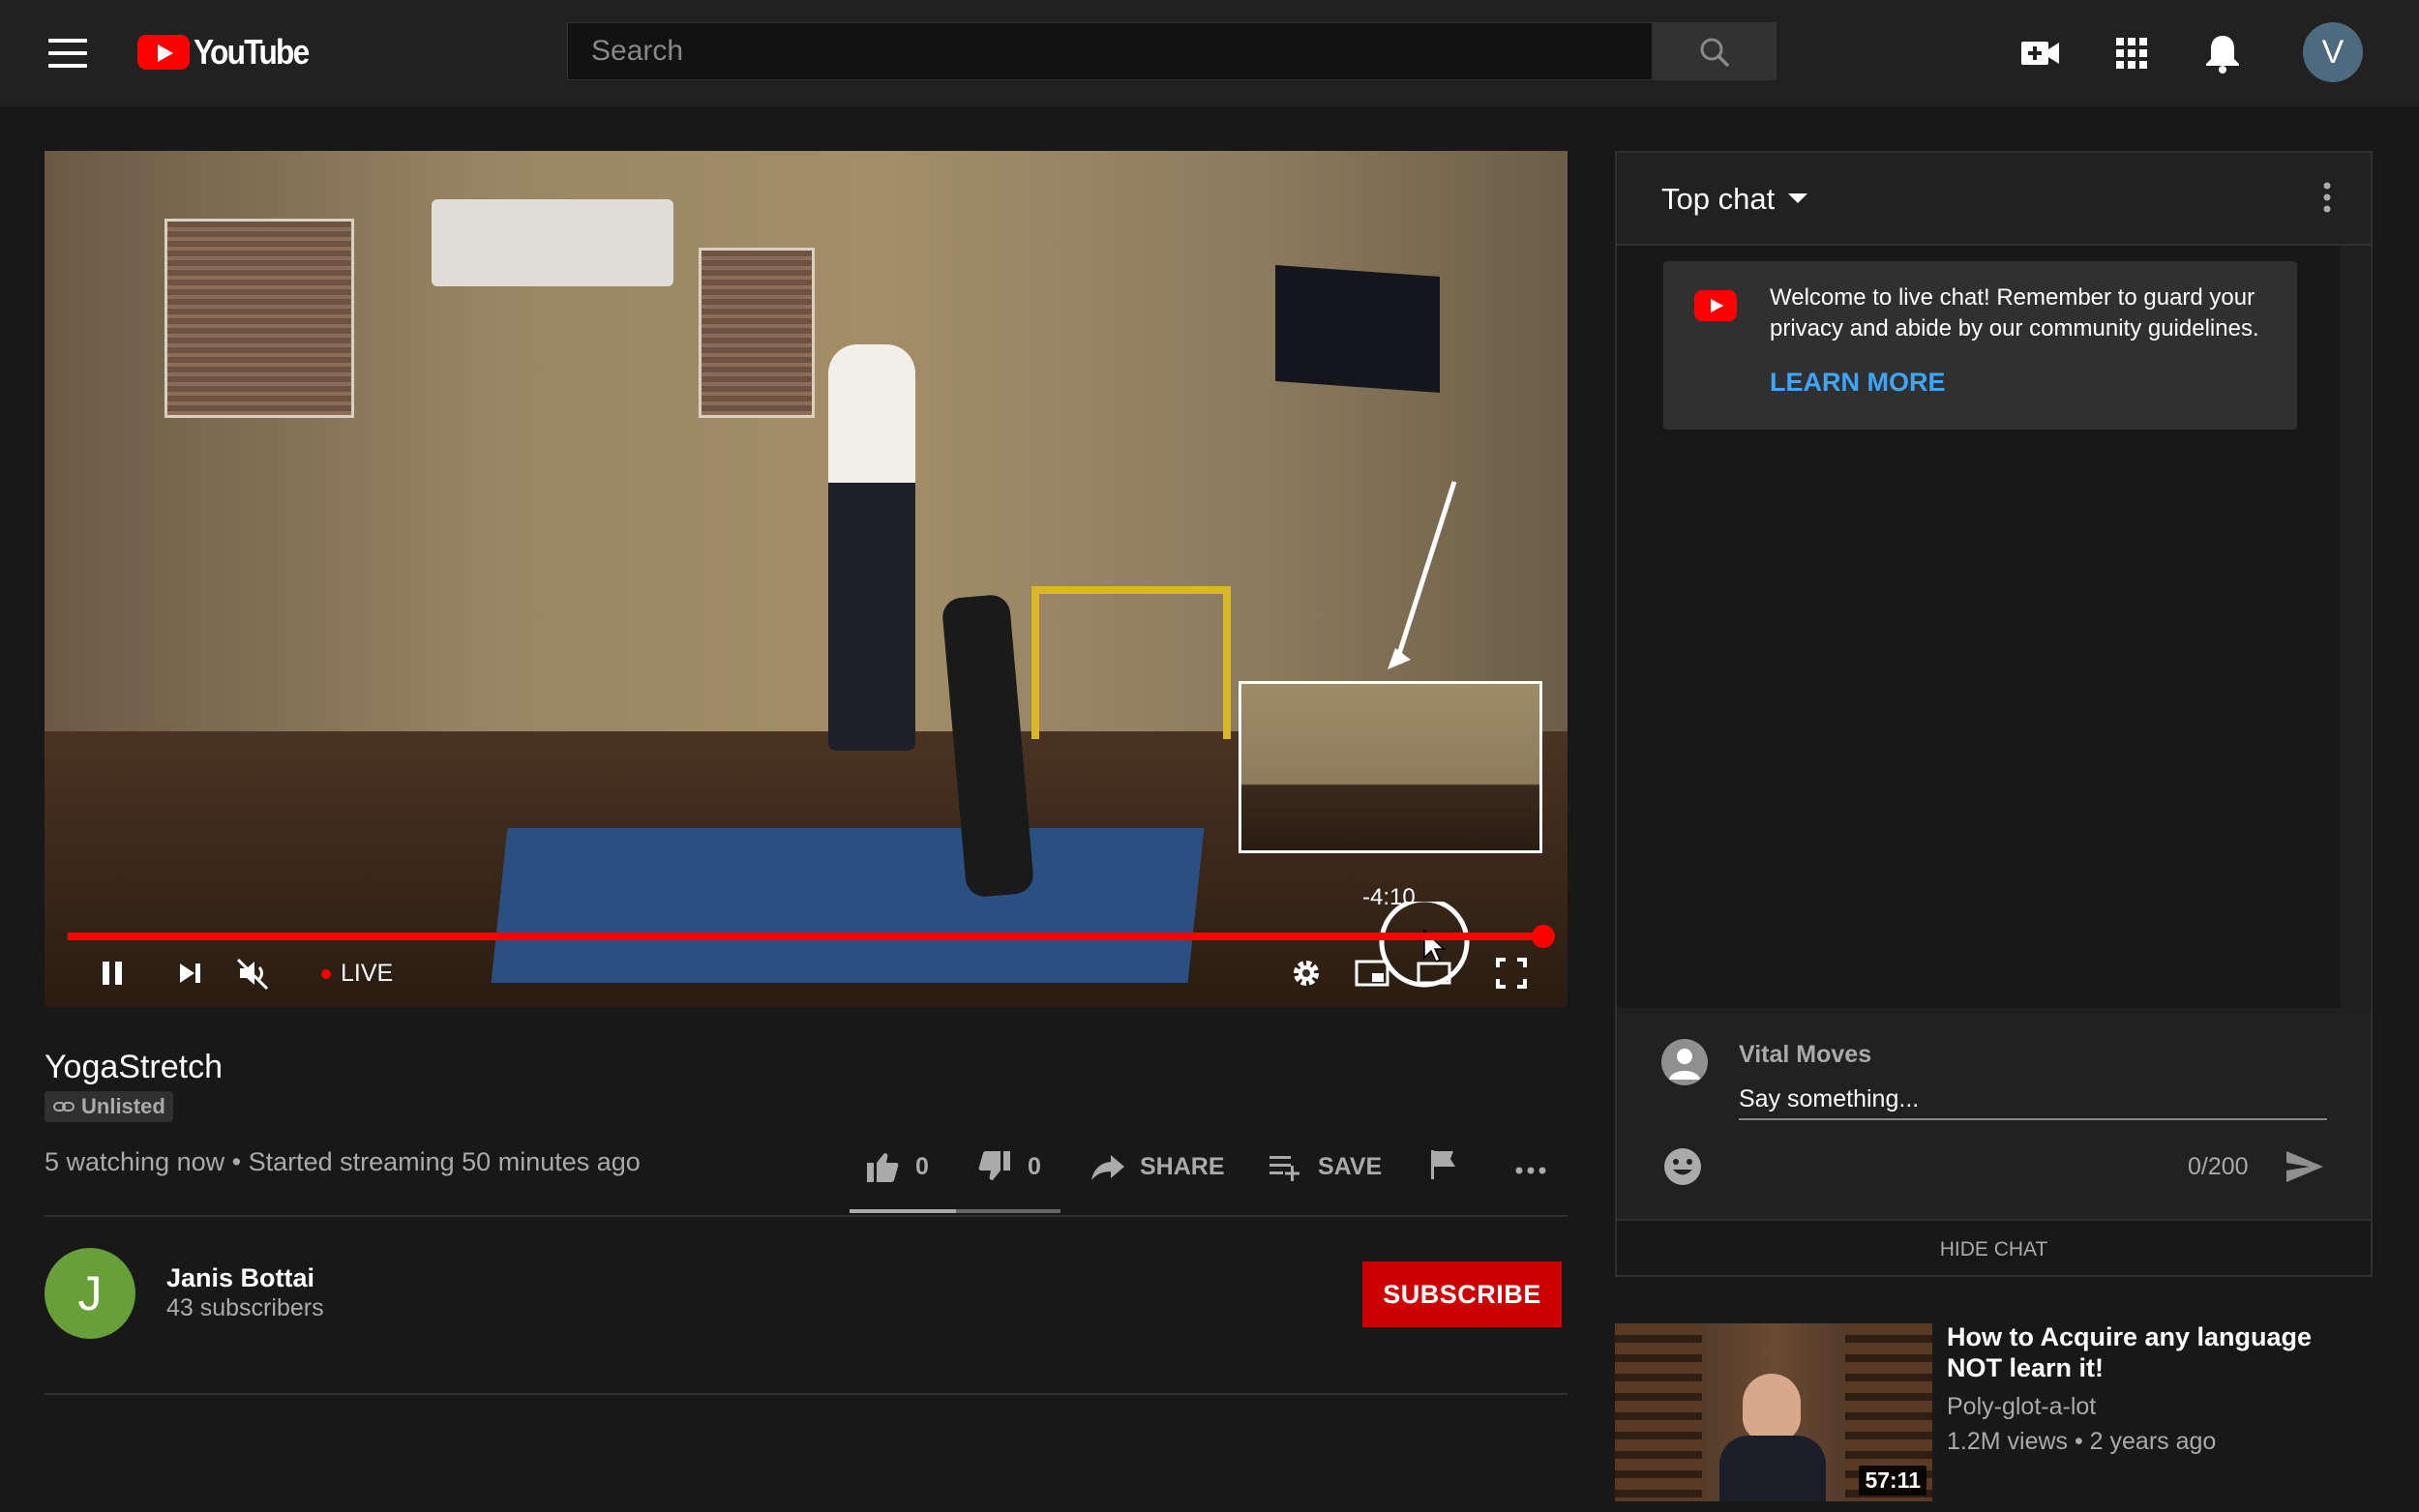  I want to click on link-icon, so click(64, 1107).